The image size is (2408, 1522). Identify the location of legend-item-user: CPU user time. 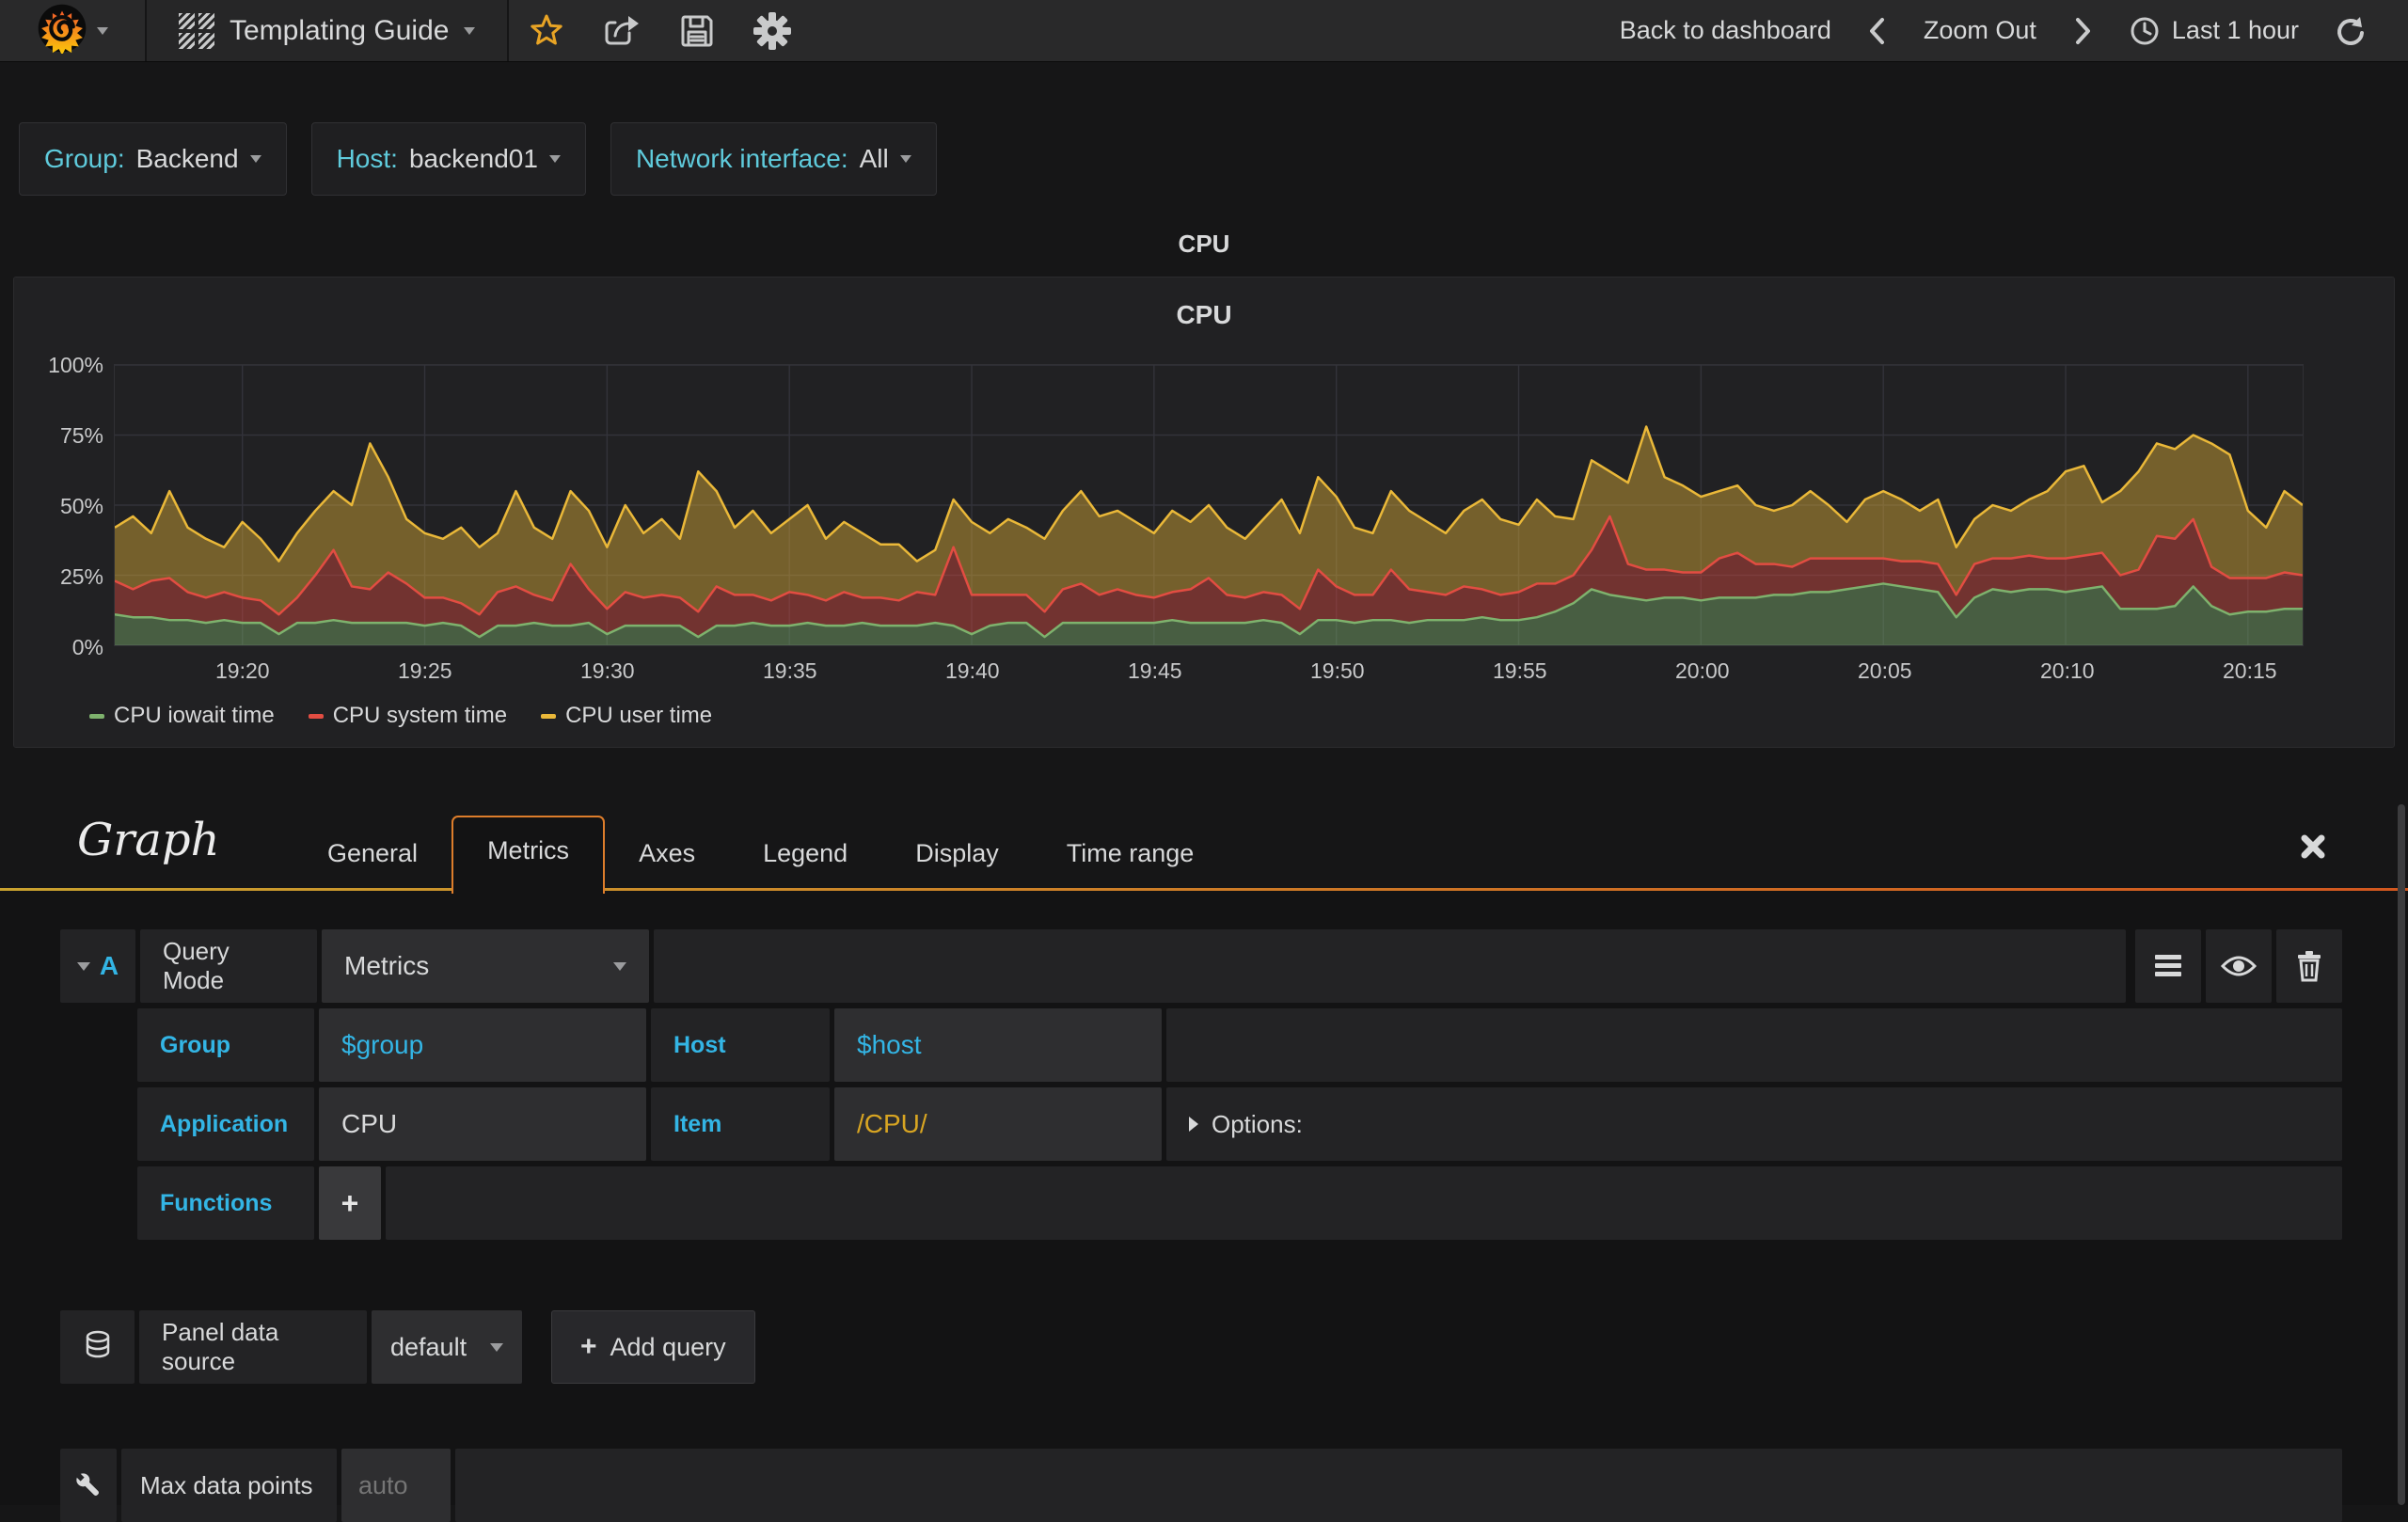
(627, 716).